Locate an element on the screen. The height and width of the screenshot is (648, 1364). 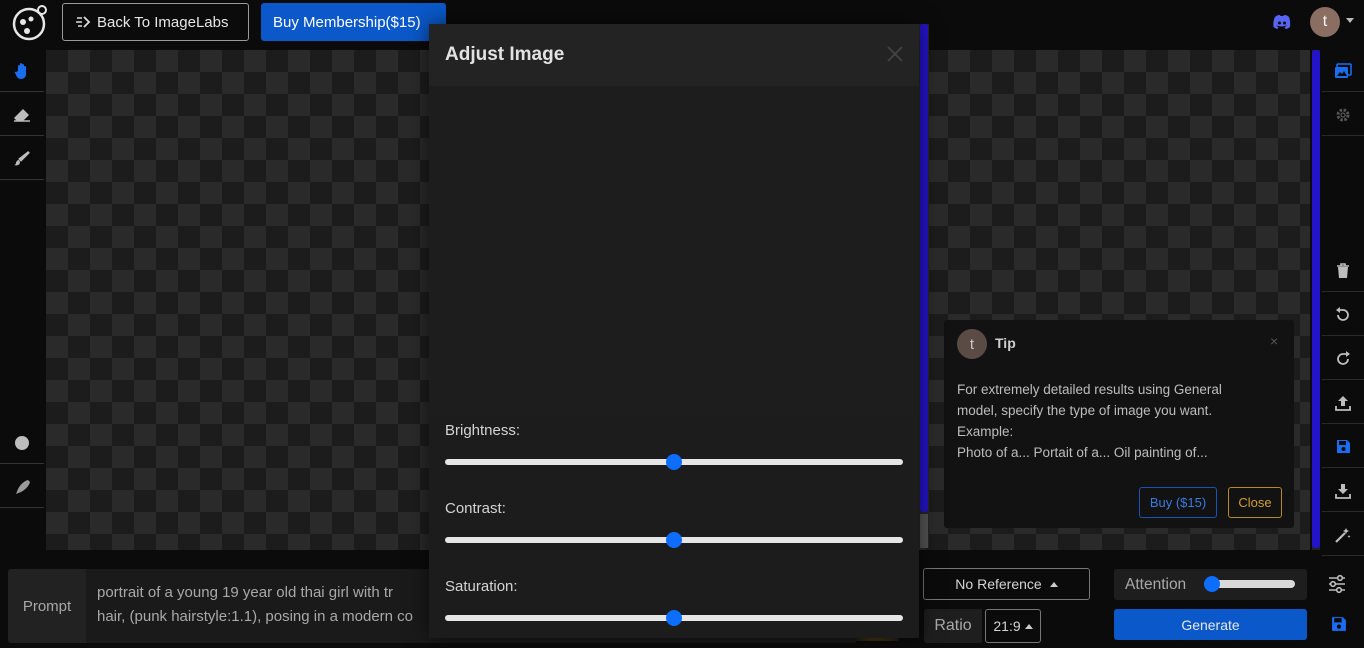
tip-line: Example: is located at coordinates (985, 431).